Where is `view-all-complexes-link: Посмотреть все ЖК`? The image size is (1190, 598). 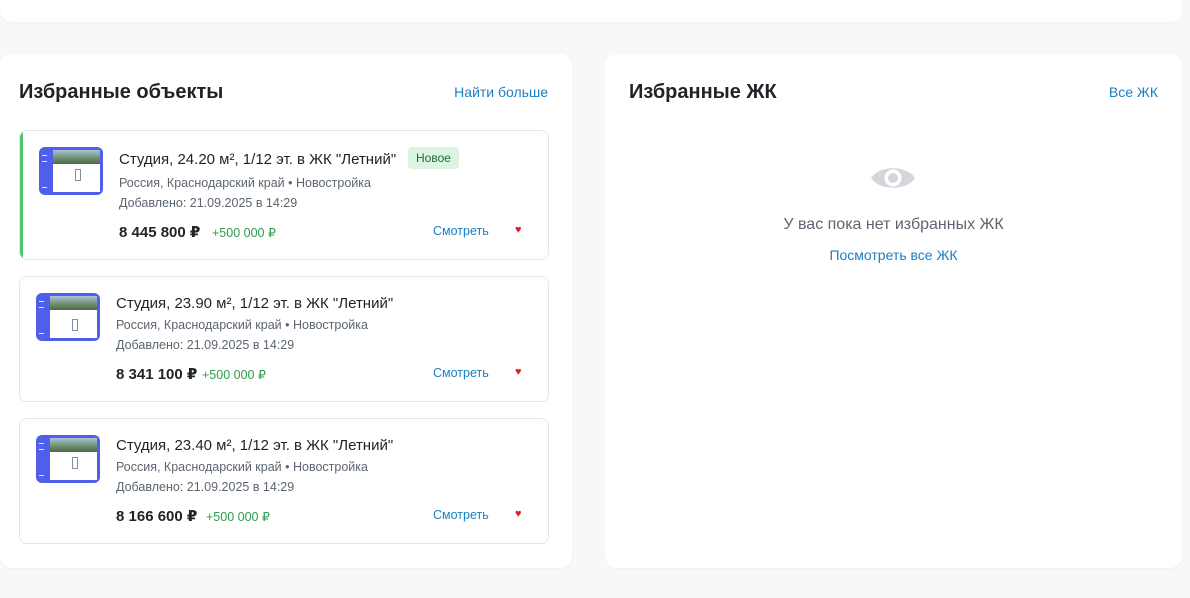
view-all-complexes-link: Посмотреть все ЖК is located at coordinates (893, 255).